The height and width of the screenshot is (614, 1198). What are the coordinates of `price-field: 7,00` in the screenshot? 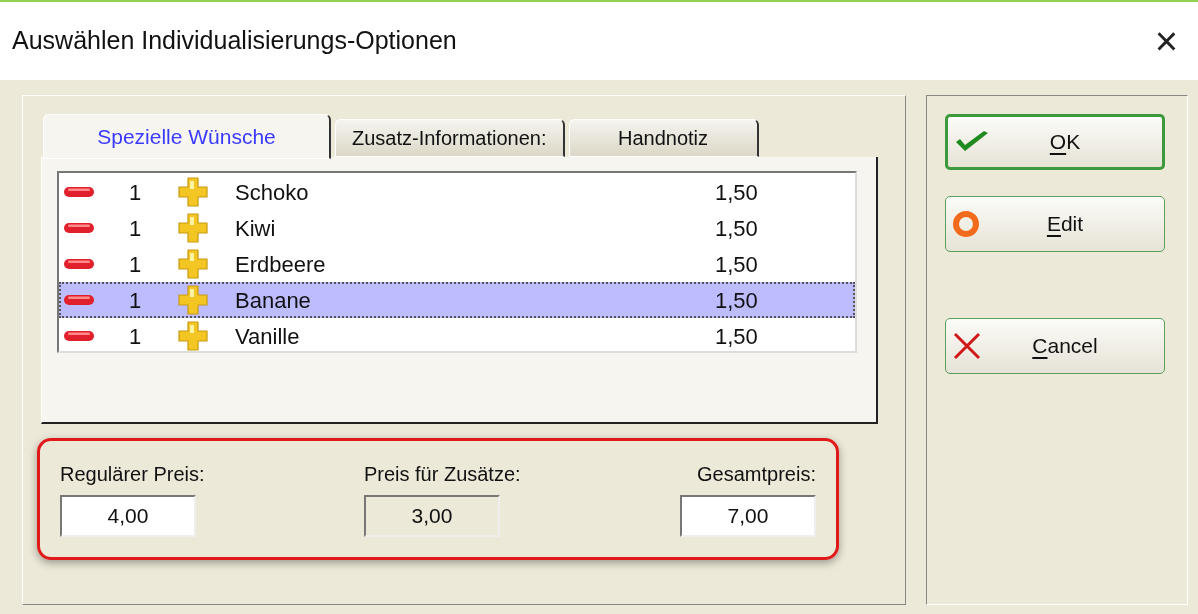 It's located at (748, 516).